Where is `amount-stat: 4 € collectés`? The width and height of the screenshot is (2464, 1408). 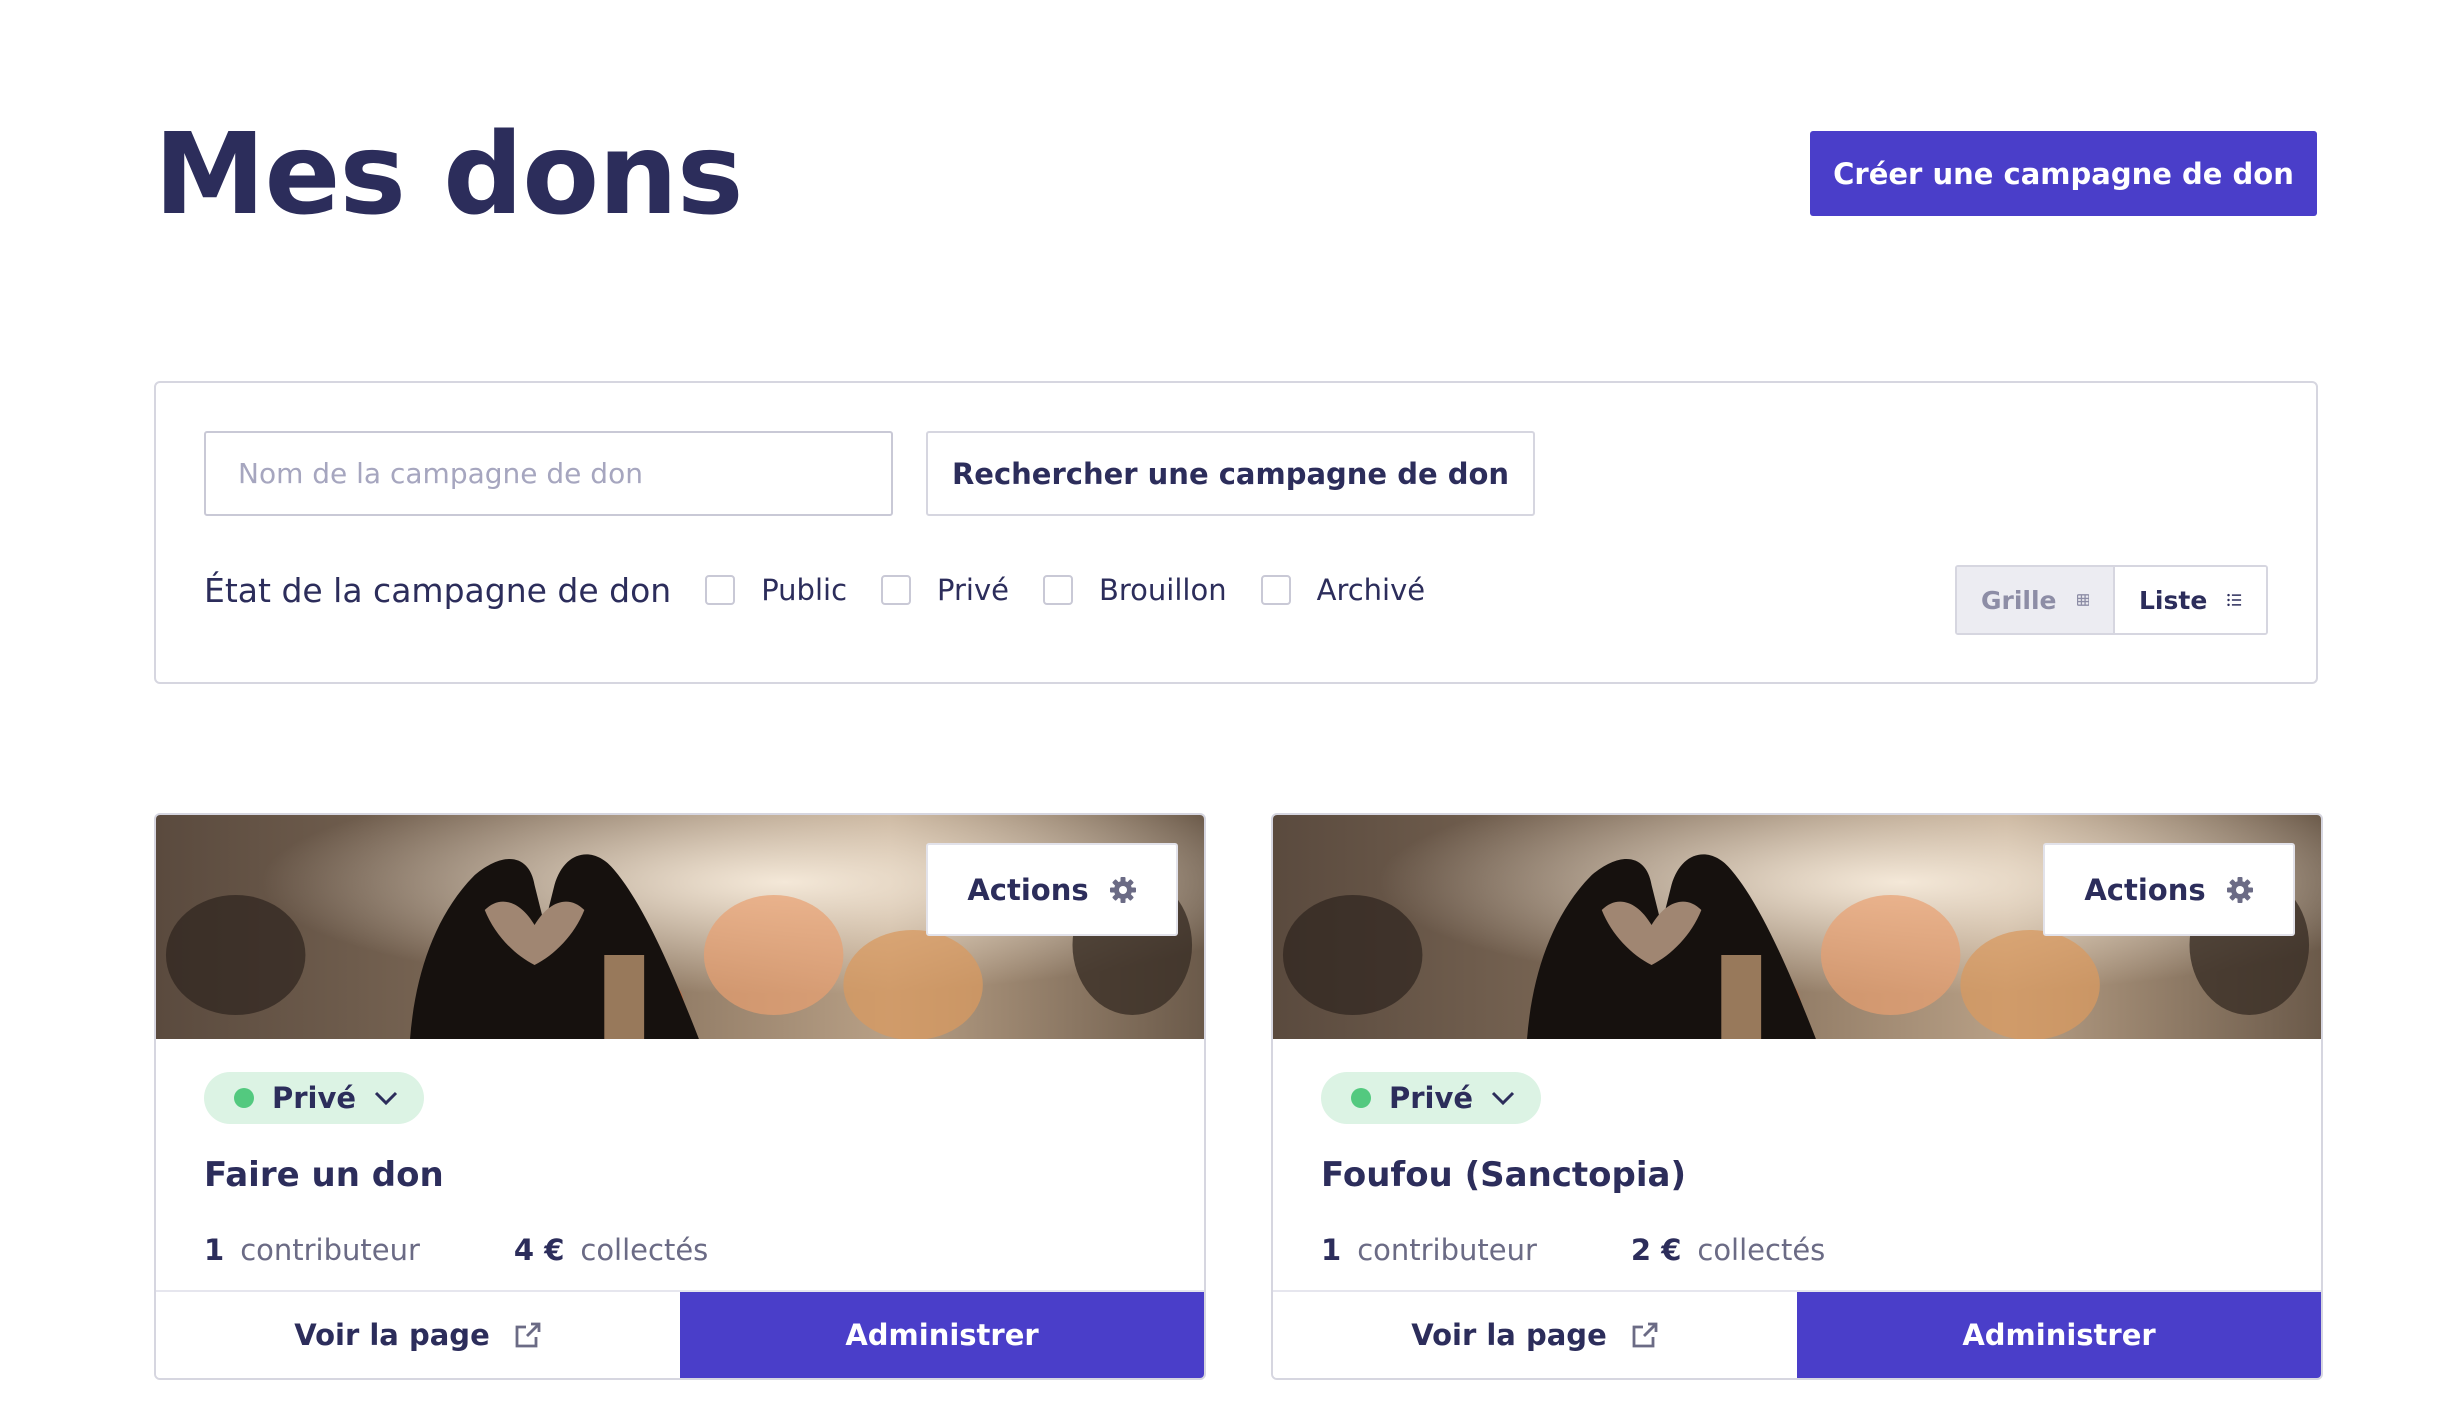
amount-stat: 4 € collectés is located at coordinates (611, 1250).